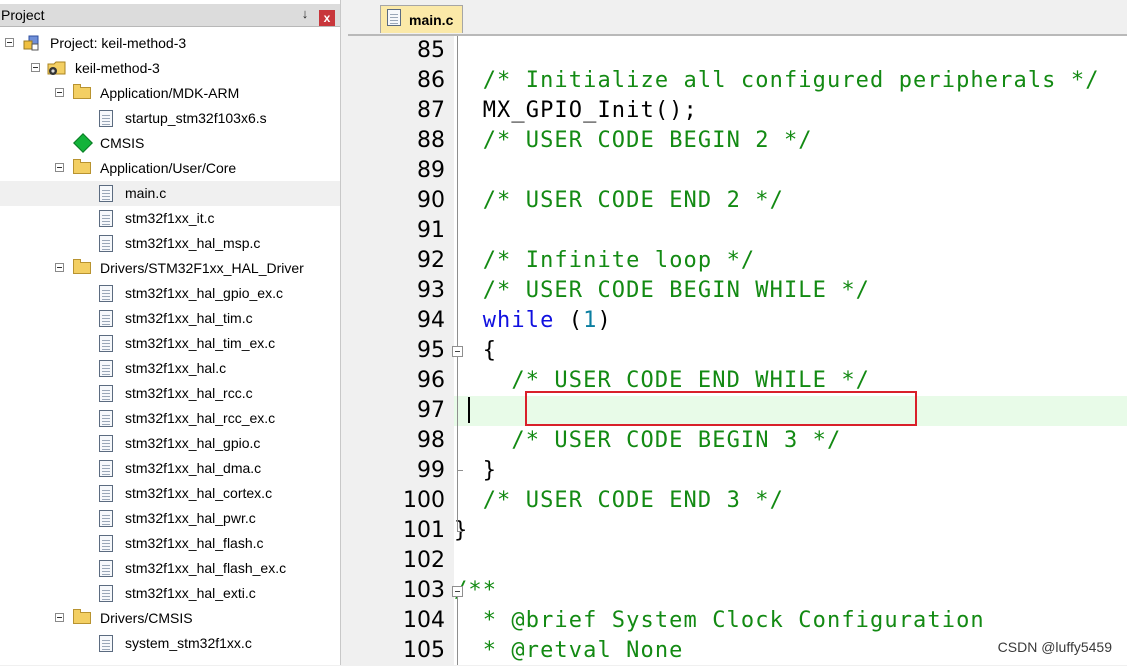 The height and width of the screenshot is (666, 1127). I want to click on tree-file-item: stm32f1xx_hal.c, so click(170, 368).